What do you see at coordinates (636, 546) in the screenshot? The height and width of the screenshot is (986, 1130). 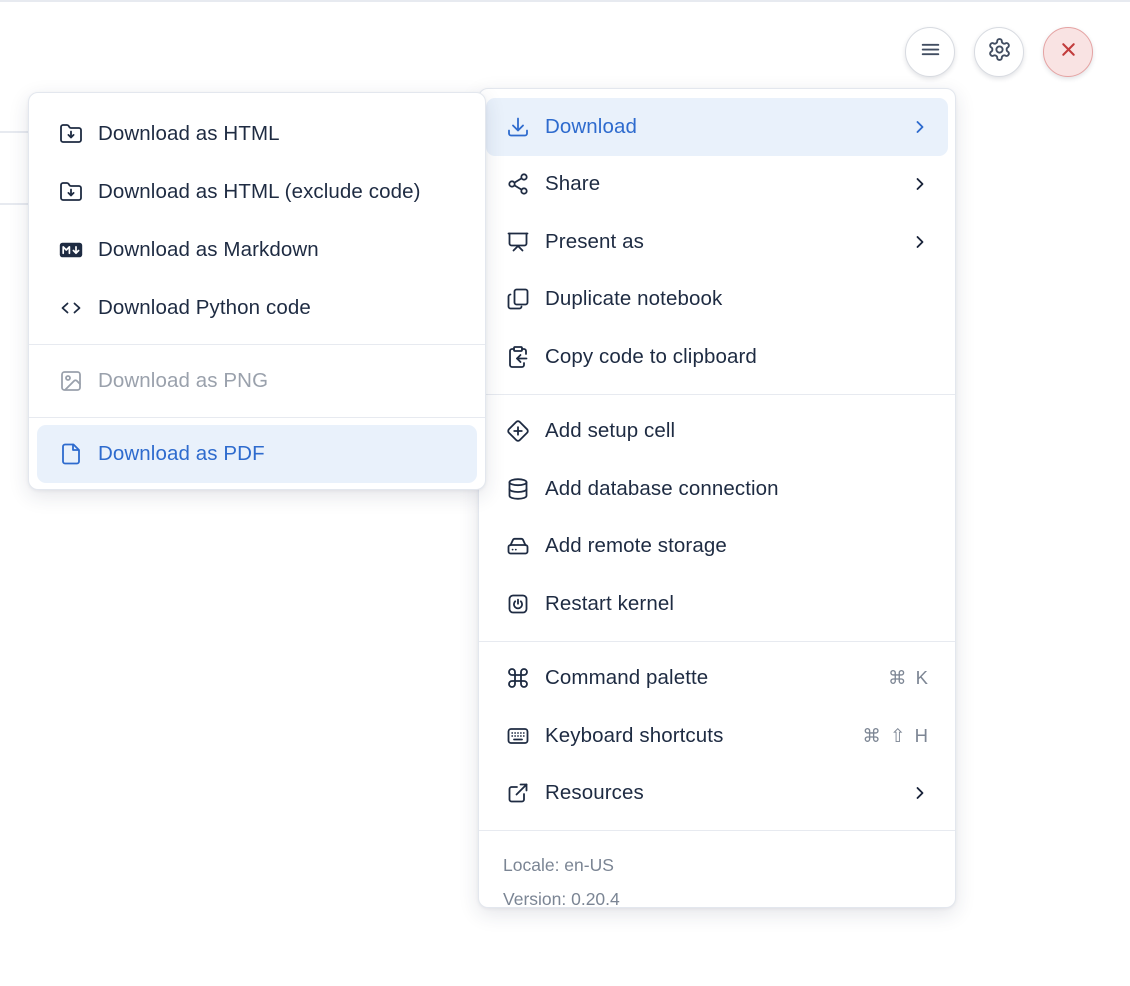 I see `menu-item-label: Add remote storage` at bounding box center [636, 546].